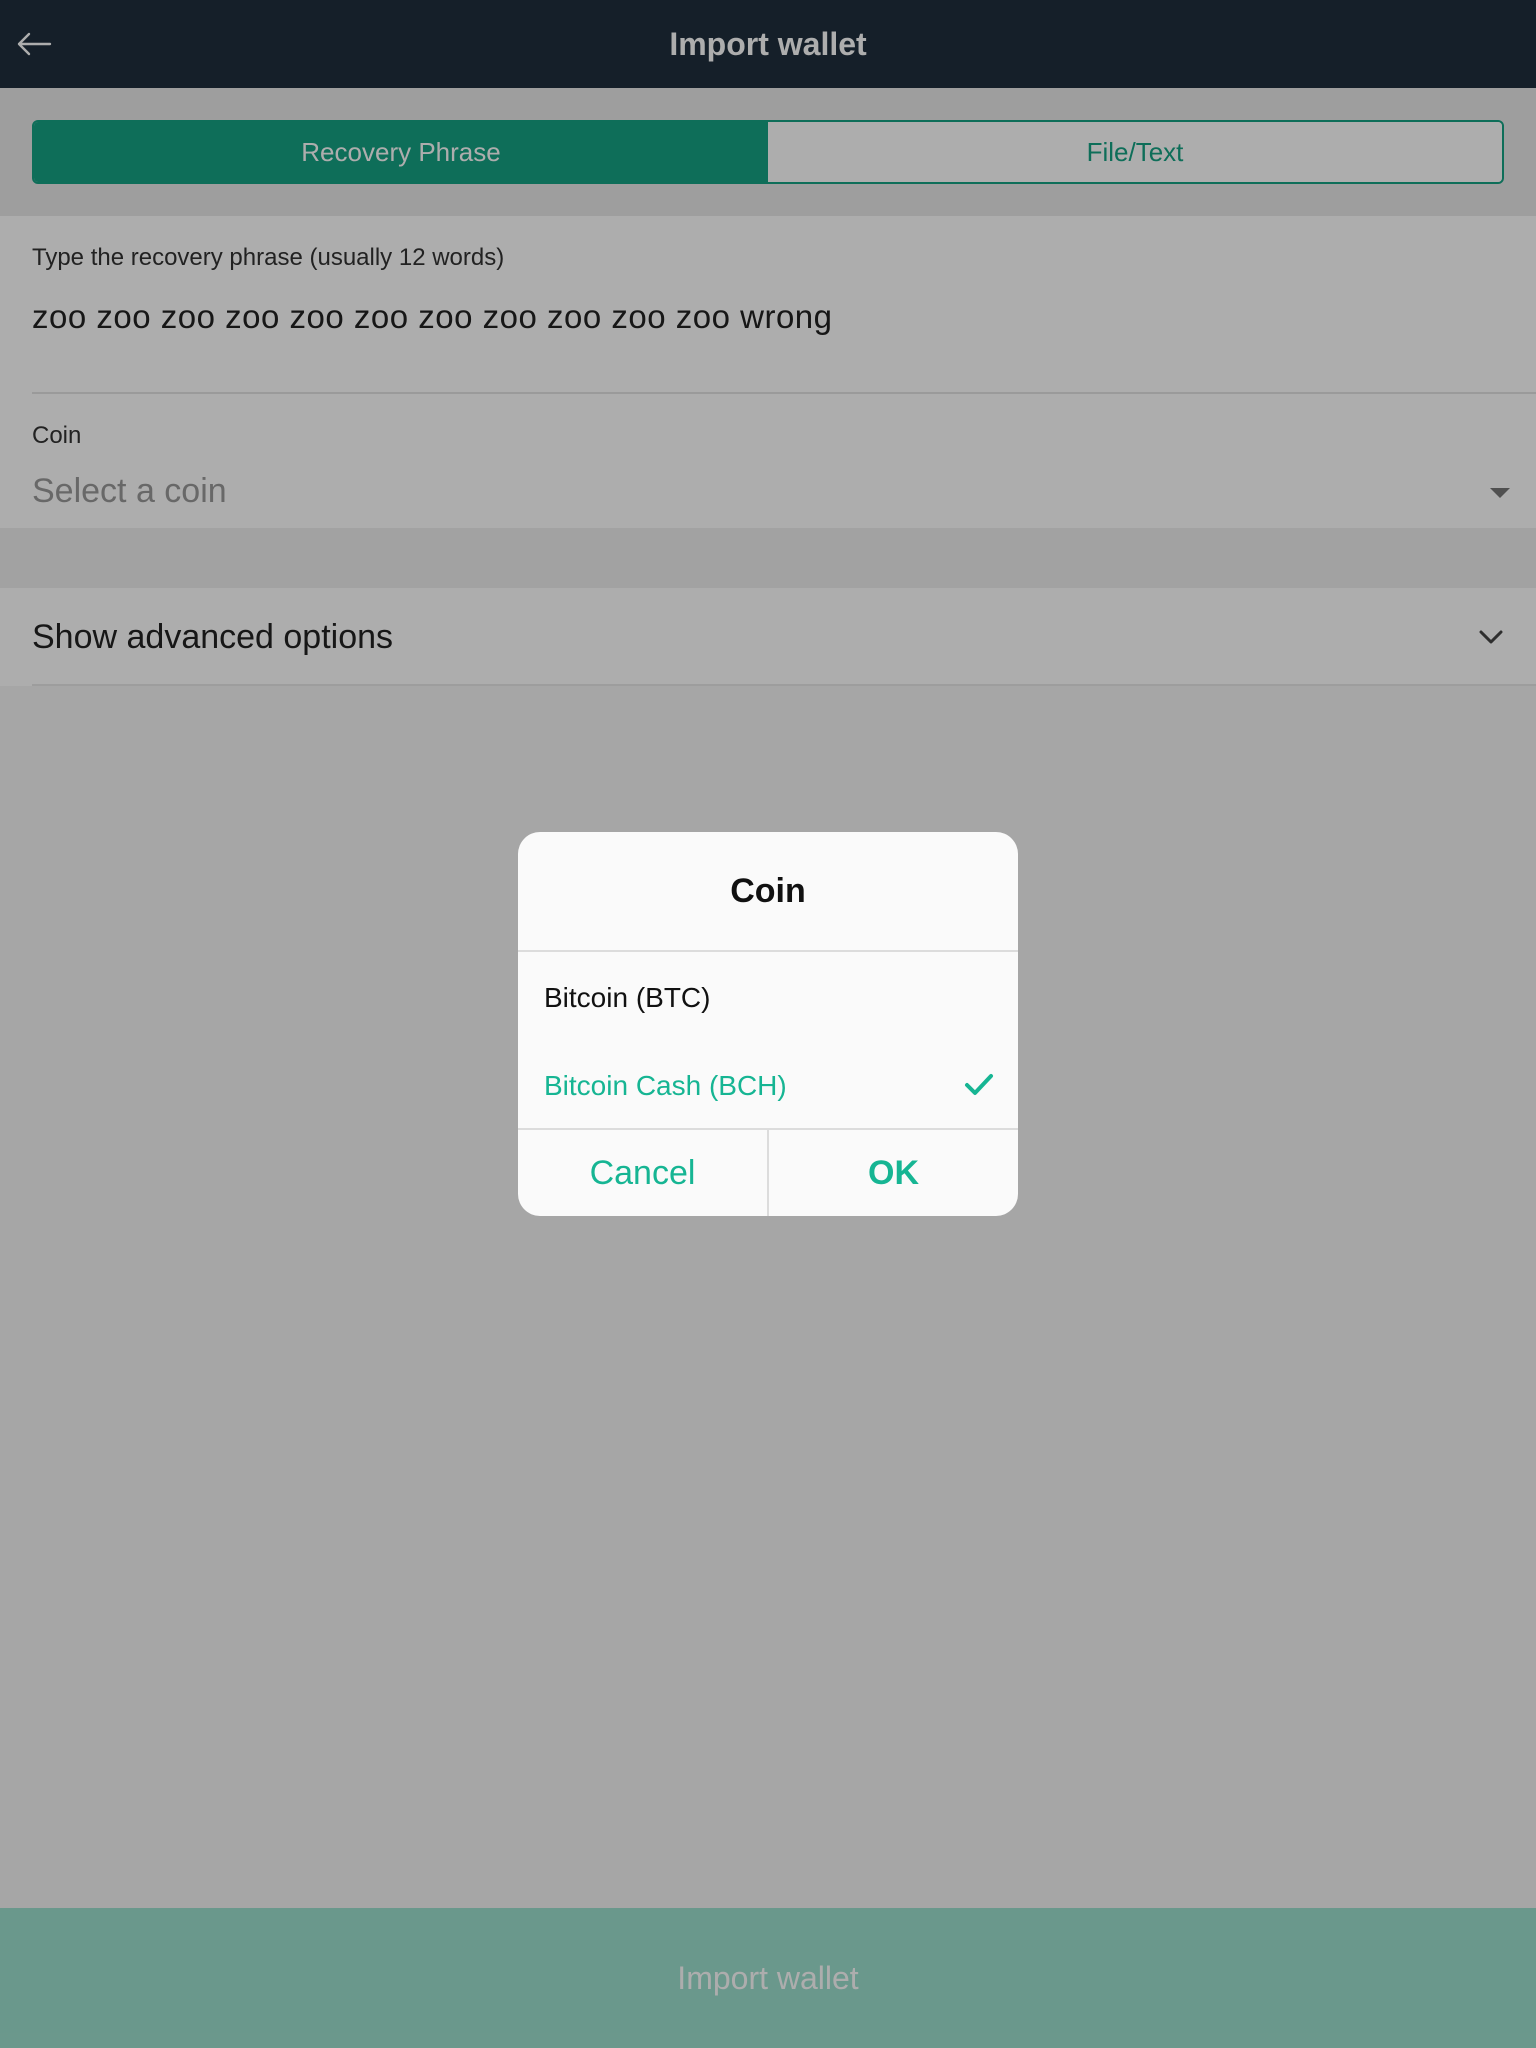 Image resolution: width=1536 pixels, height=2048 pixels. What do you see at coordinates (665, 1085) in the screenshot?
I see `option-label: Bitcoin Cash (BCH)` at bounding box center [665, 1085].